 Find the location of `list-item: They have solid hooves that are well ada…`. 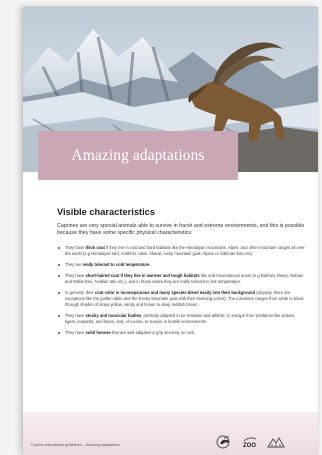

list-item: They have solid hooves that are well ada… is located at coordinates (182, 333).